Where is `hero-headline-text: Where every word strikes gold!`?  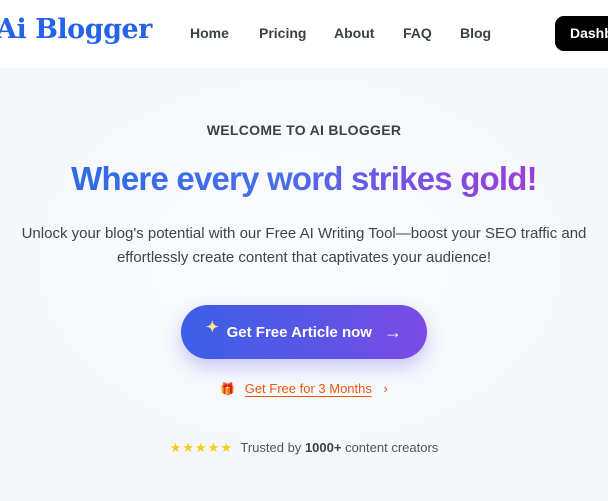
hero-headline-text: Where every word strikes gold! is located at coordinates (304, 178).